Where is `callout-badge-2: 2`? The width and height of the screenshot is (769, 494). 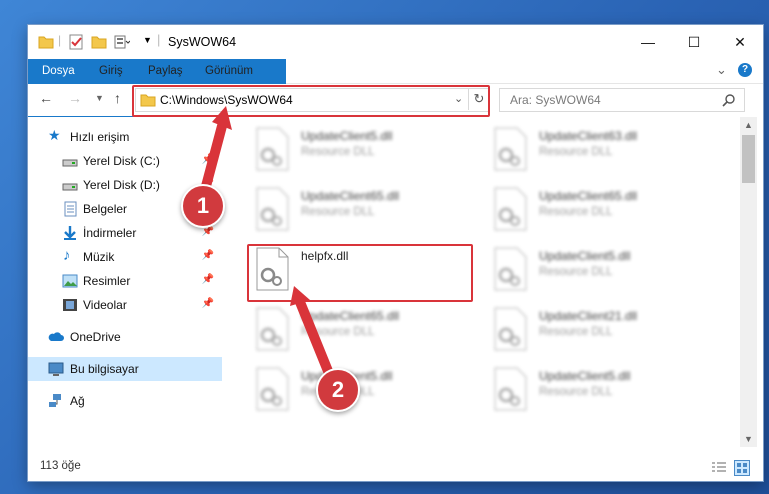
callout-badge-2: 2 is located at coordinates (338, 390).